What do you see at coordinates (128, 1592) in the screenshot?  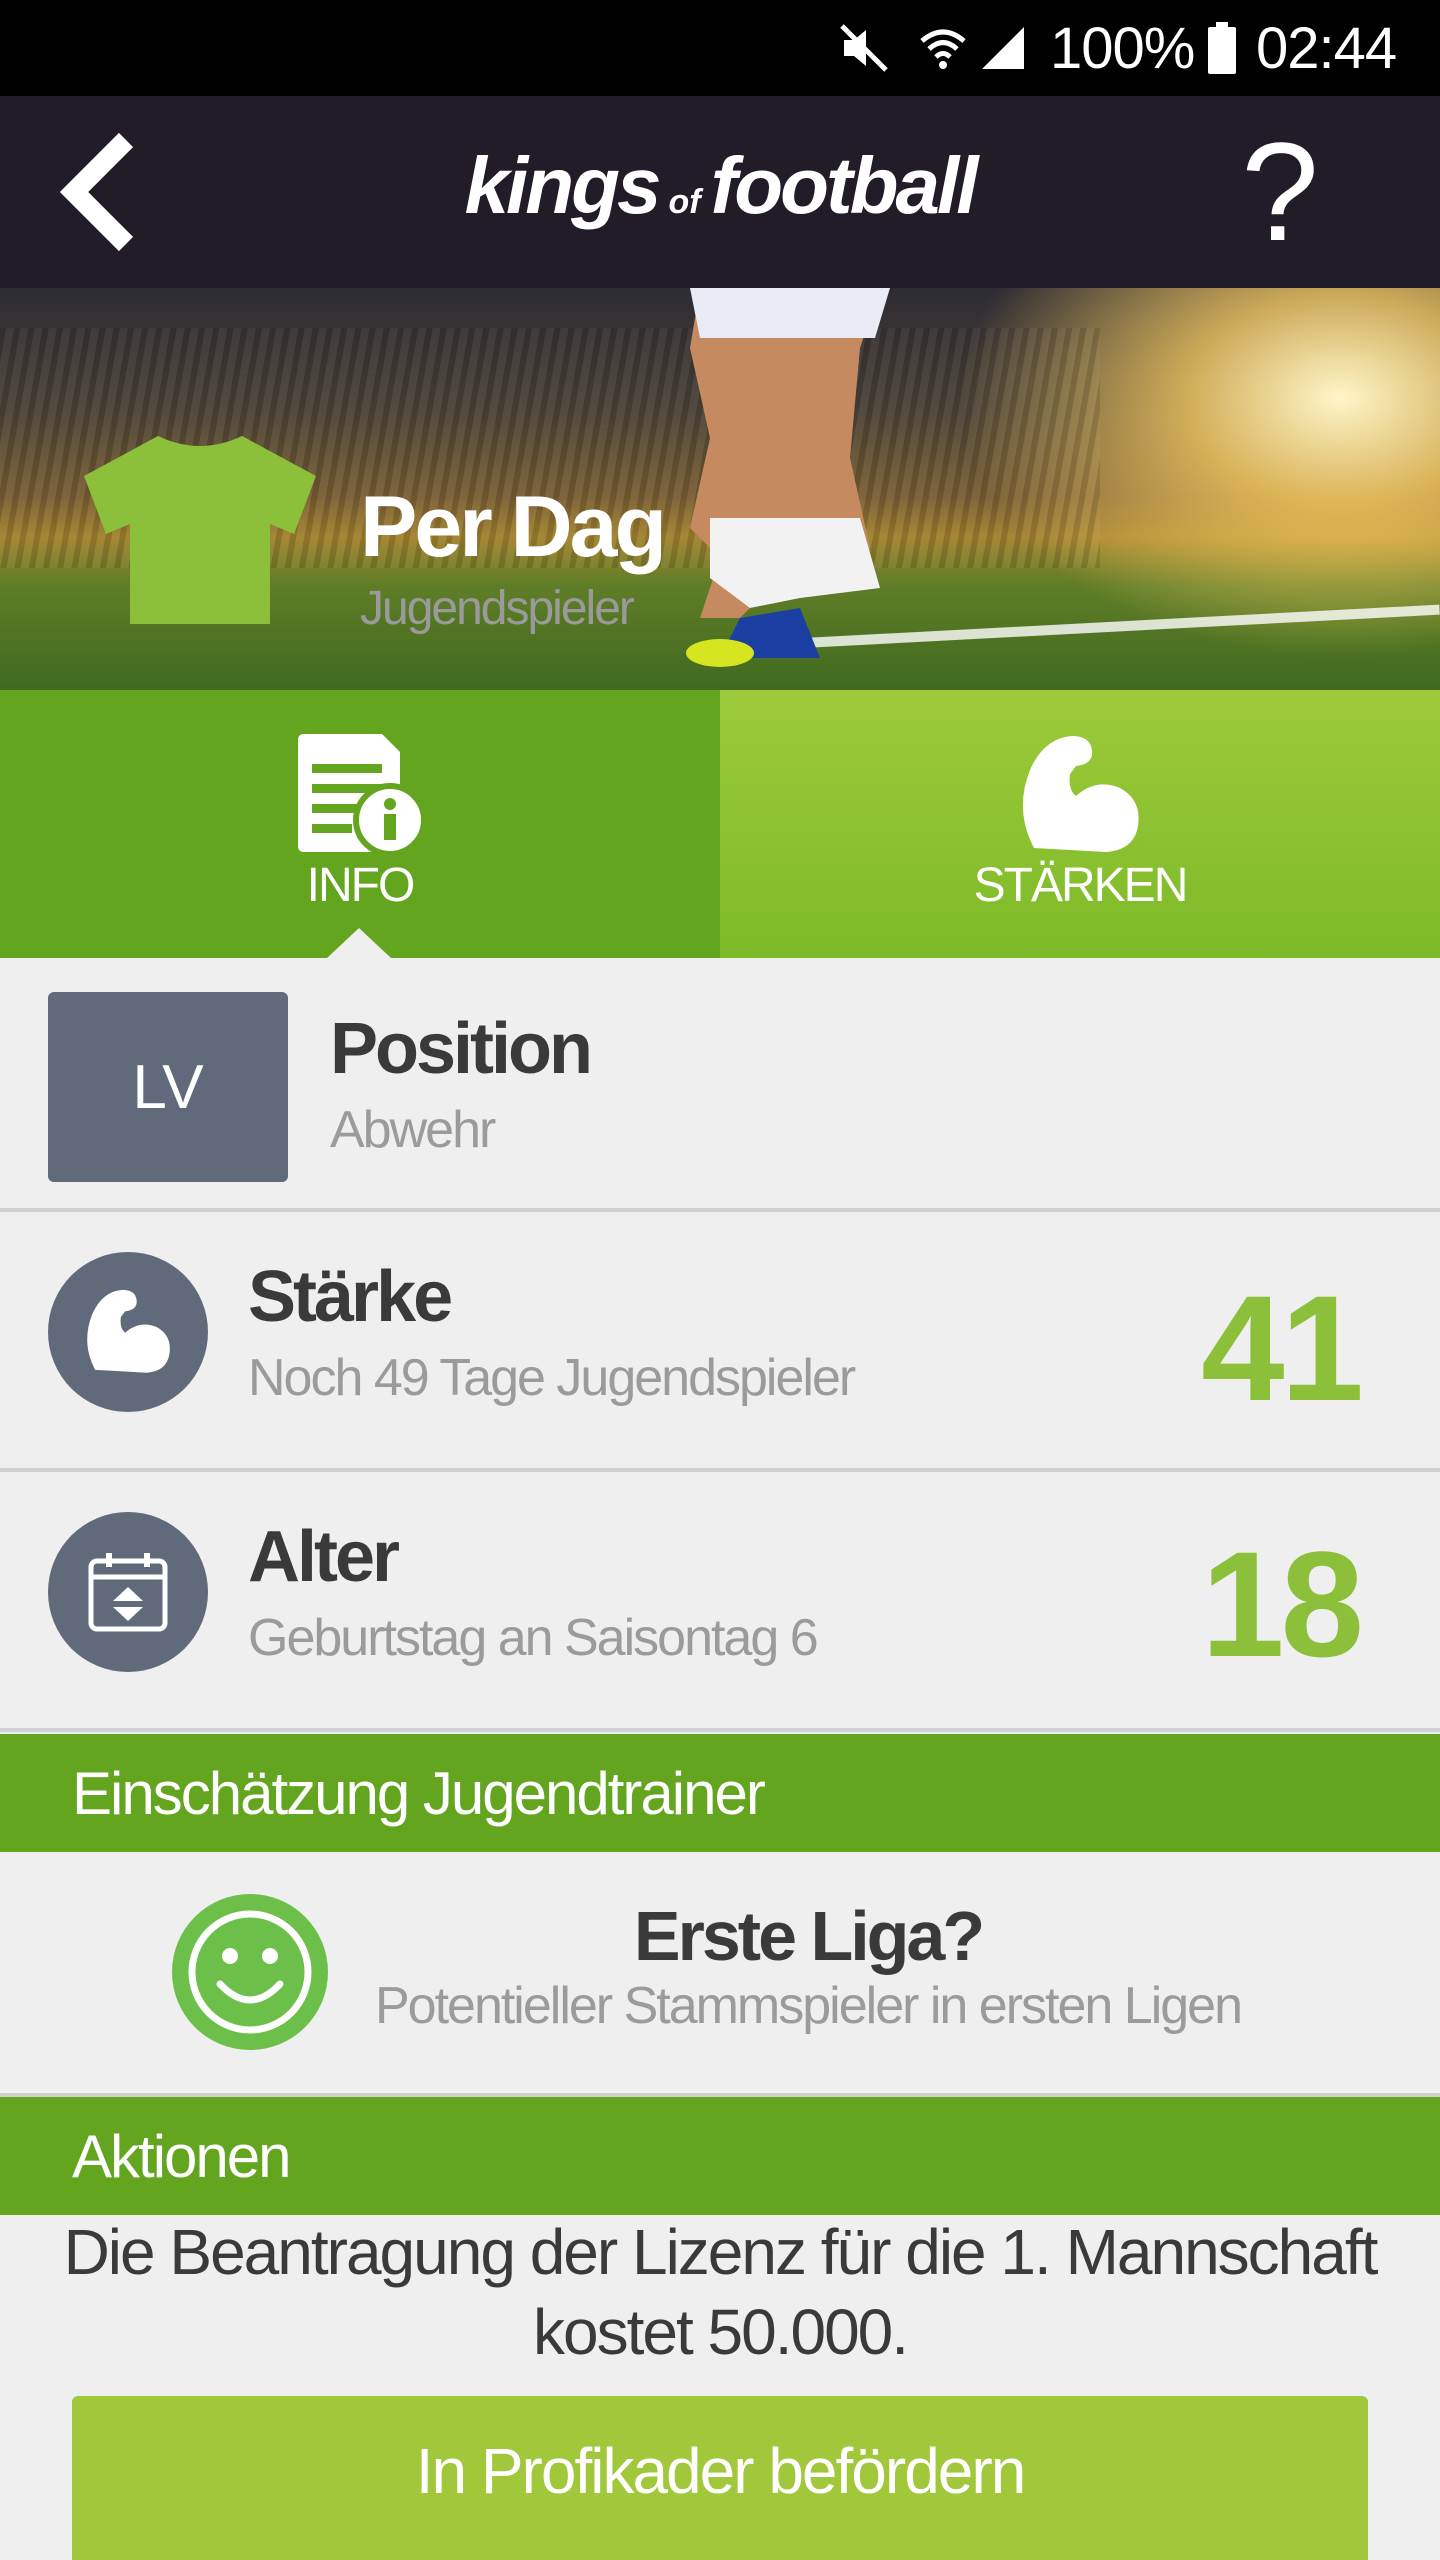 I see `calendar-icon` at bounding box center [128, 1592].